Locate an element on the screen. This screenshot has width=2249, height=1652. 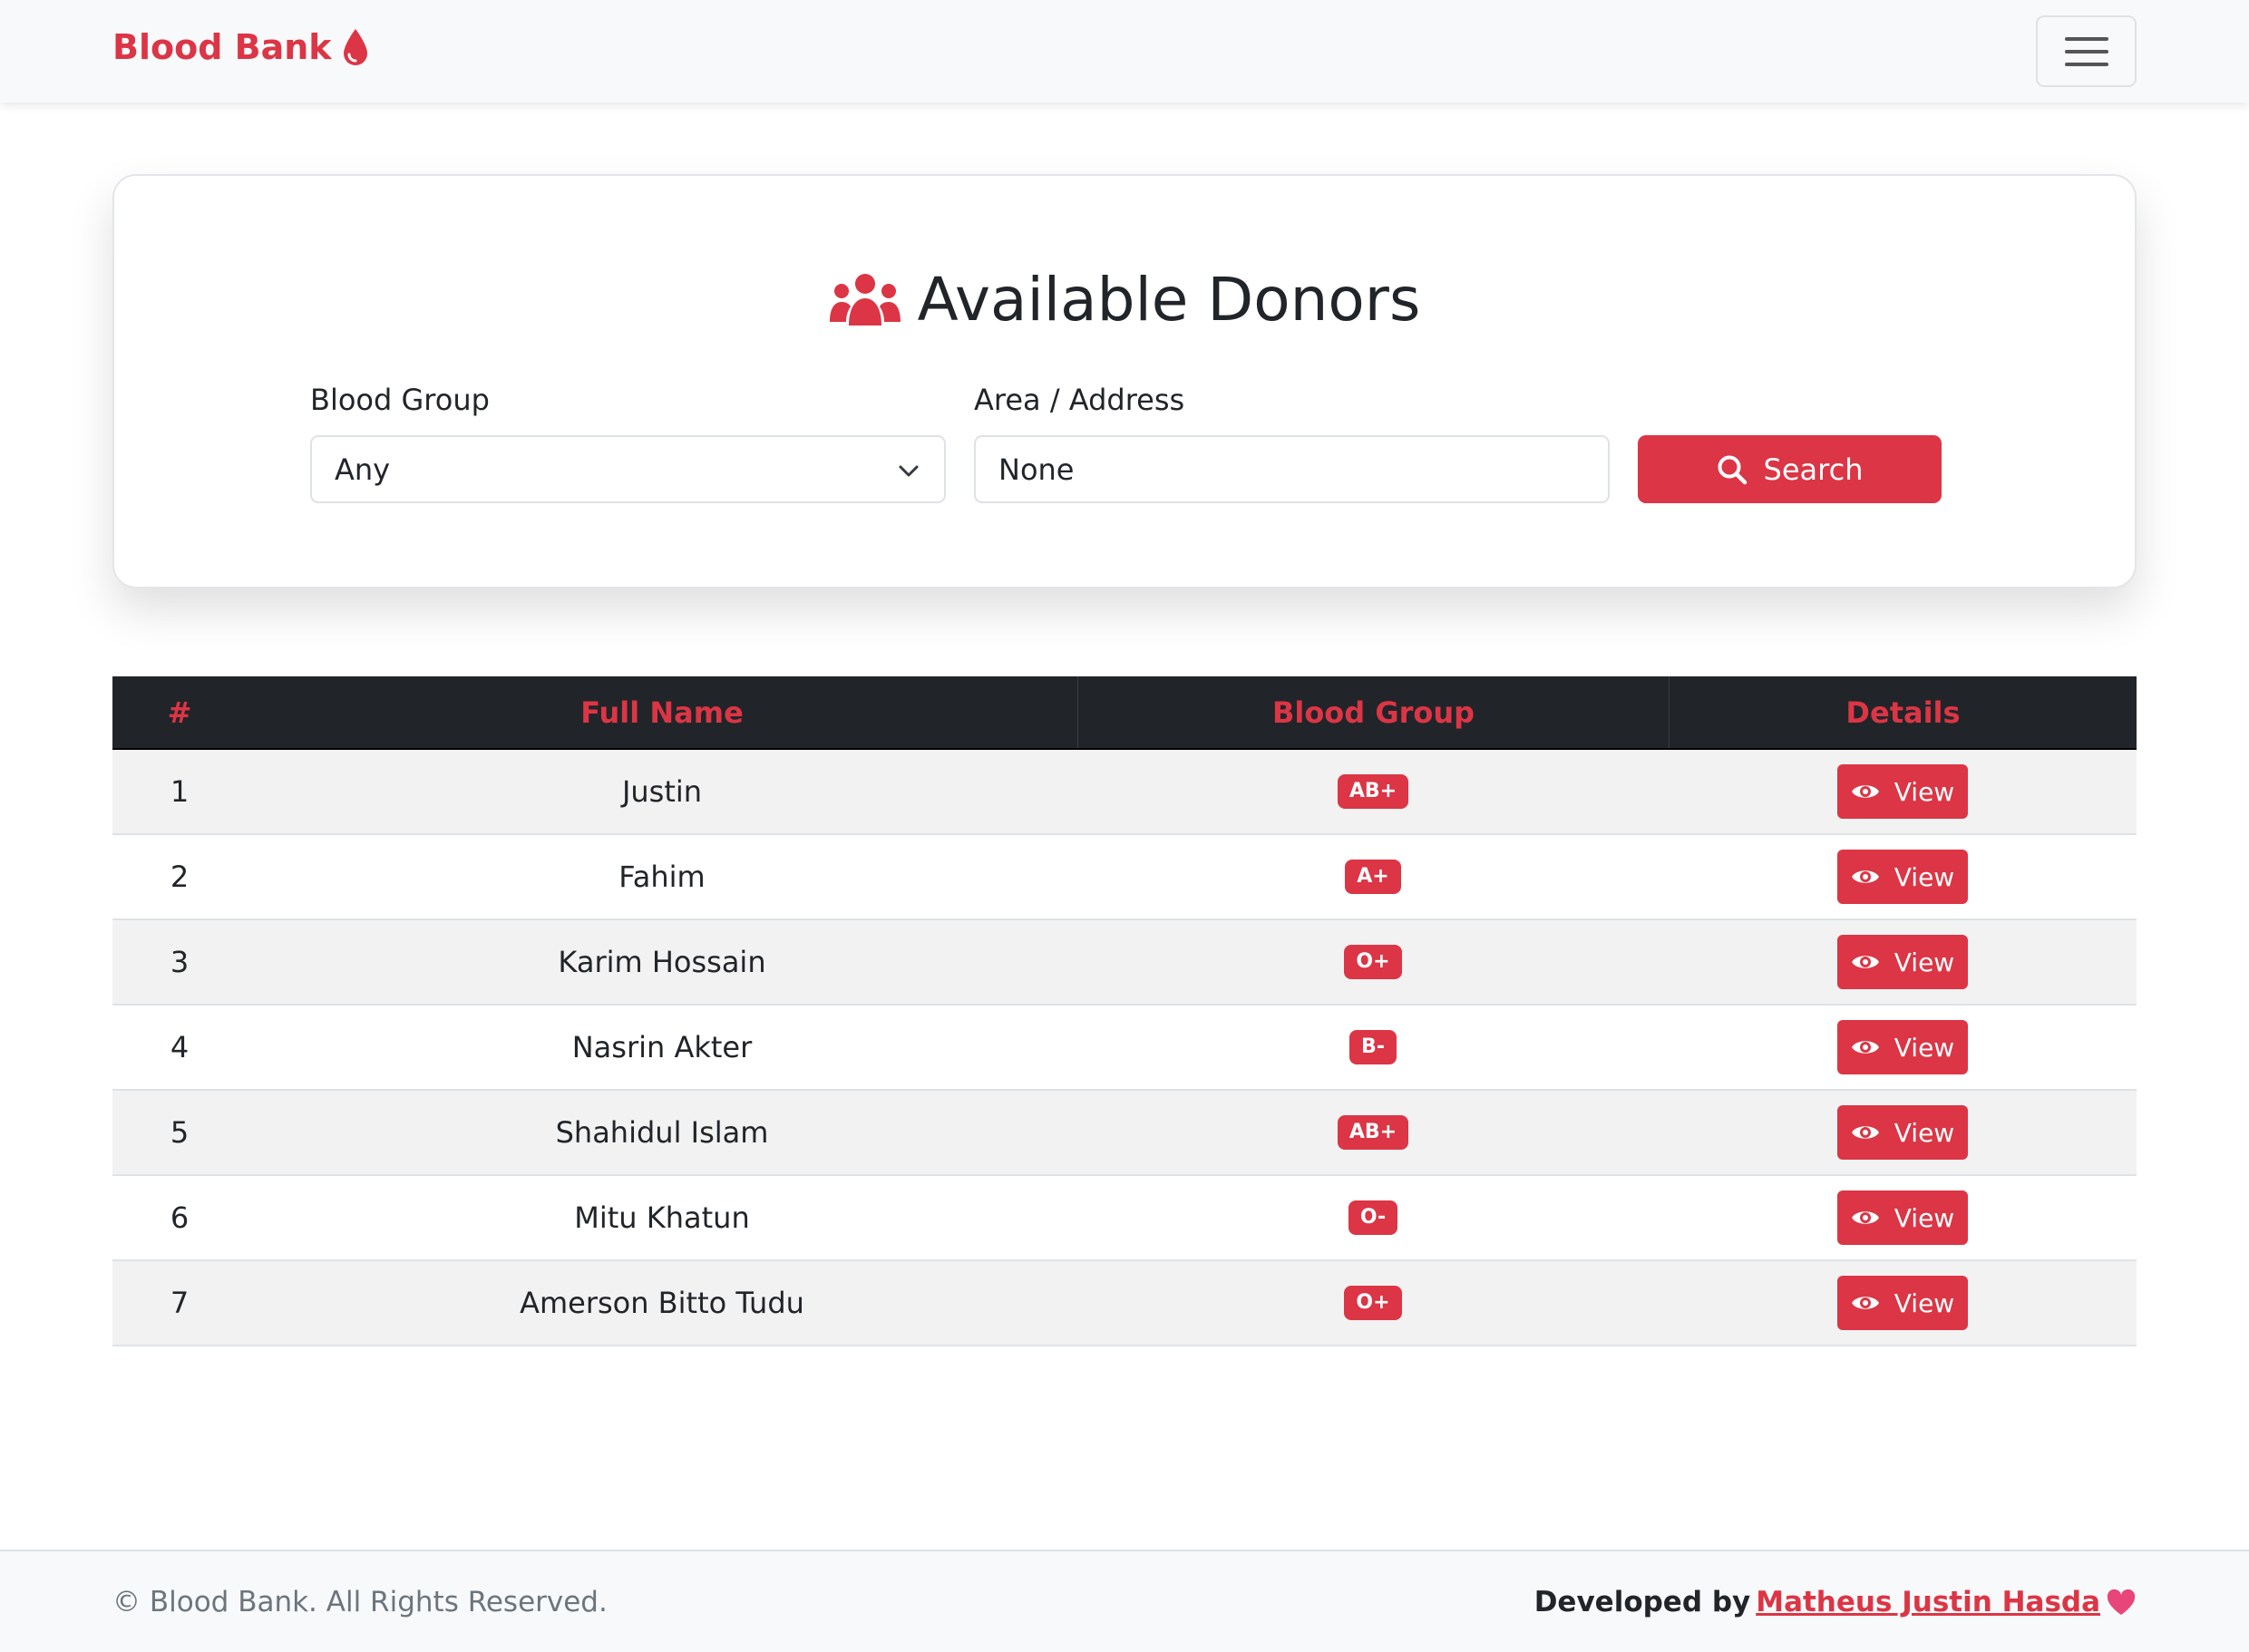
donor-name: Shahidul Islam is located at coordinates (662, 1132).